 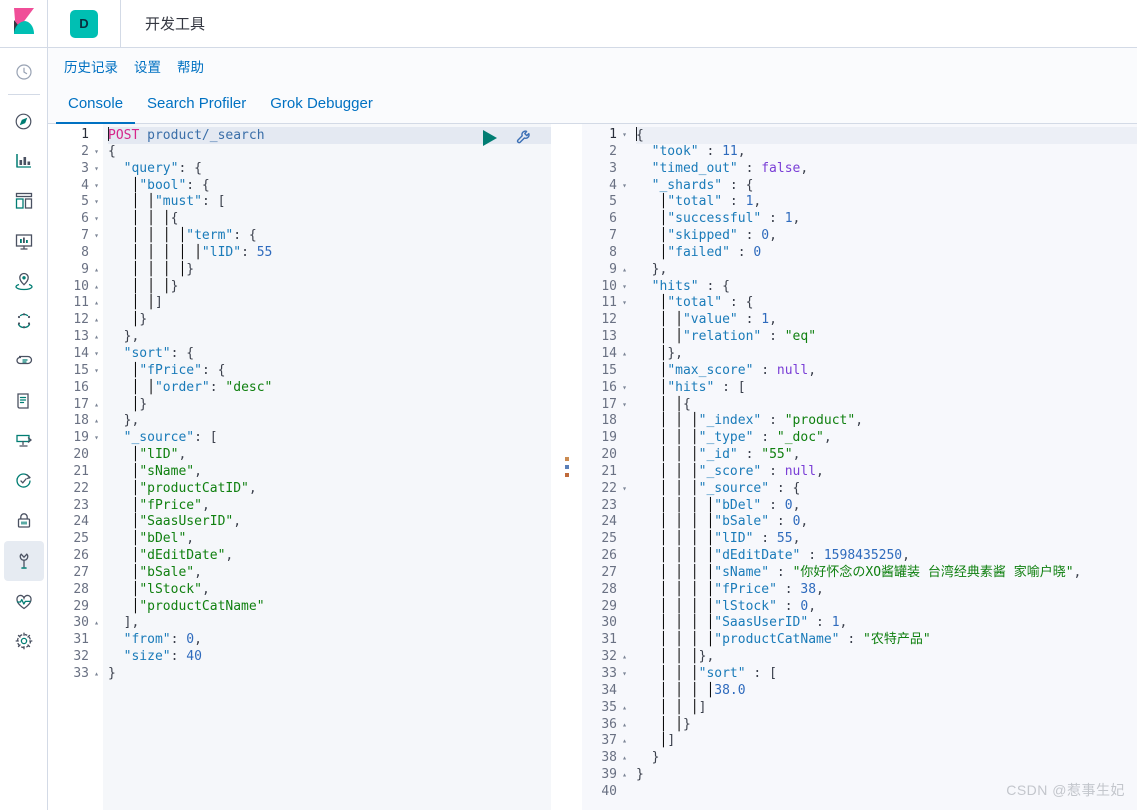 What do you see at coordinates (24, 481) in the screenshot?
I see `sidebar-item-uptime` at bounding box center [24, 481].